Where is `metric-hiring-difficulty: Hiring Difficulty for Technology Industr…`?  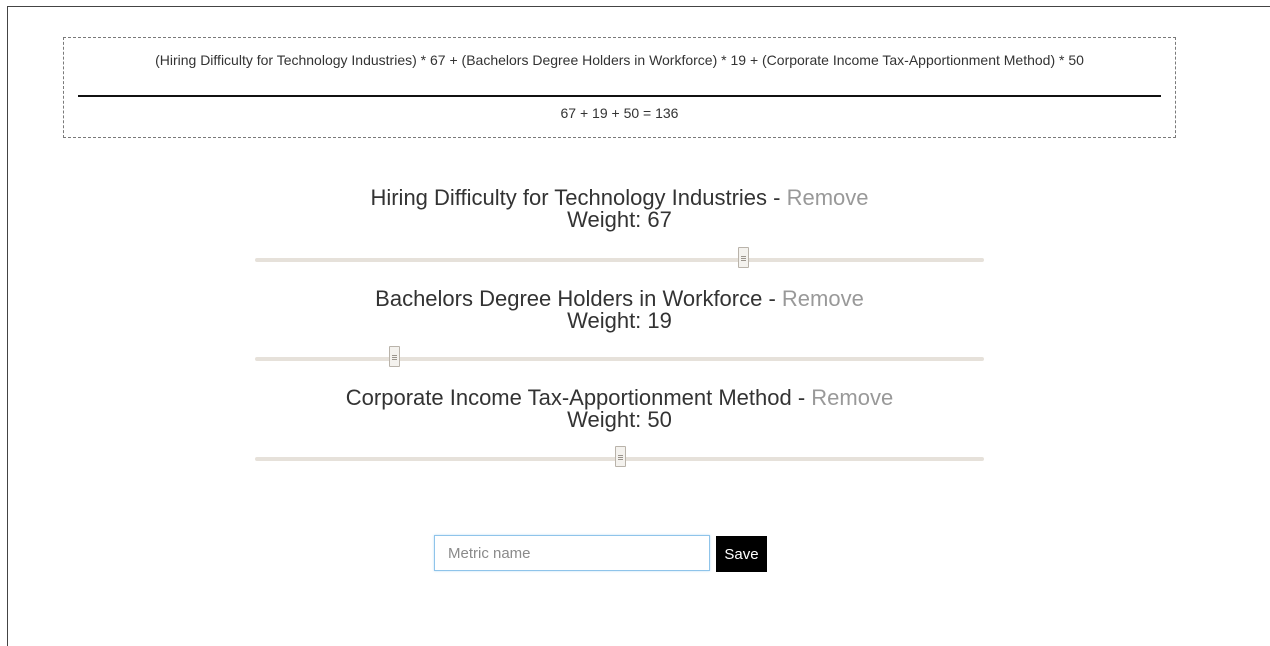
metric-hiring-difficulty: Hiring Difficulty for Technology Industr… is located at coordinates (619, 227).